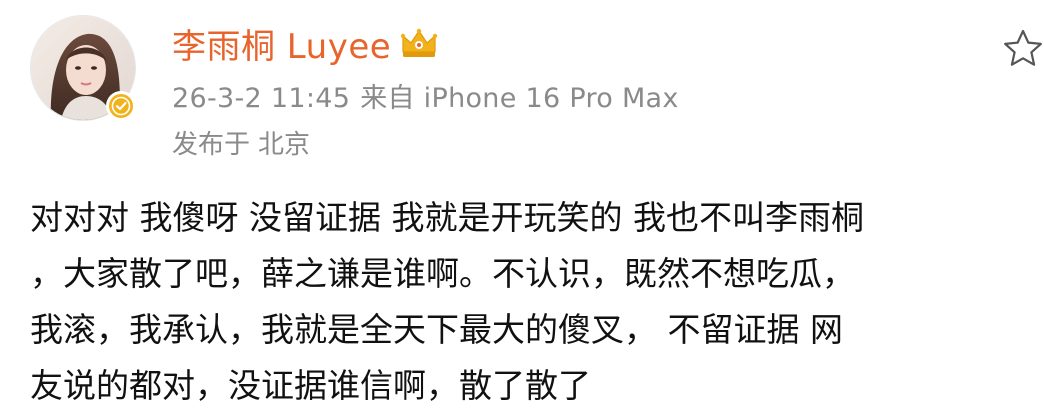  I want to click on favorite-button, so click(1023, 49).